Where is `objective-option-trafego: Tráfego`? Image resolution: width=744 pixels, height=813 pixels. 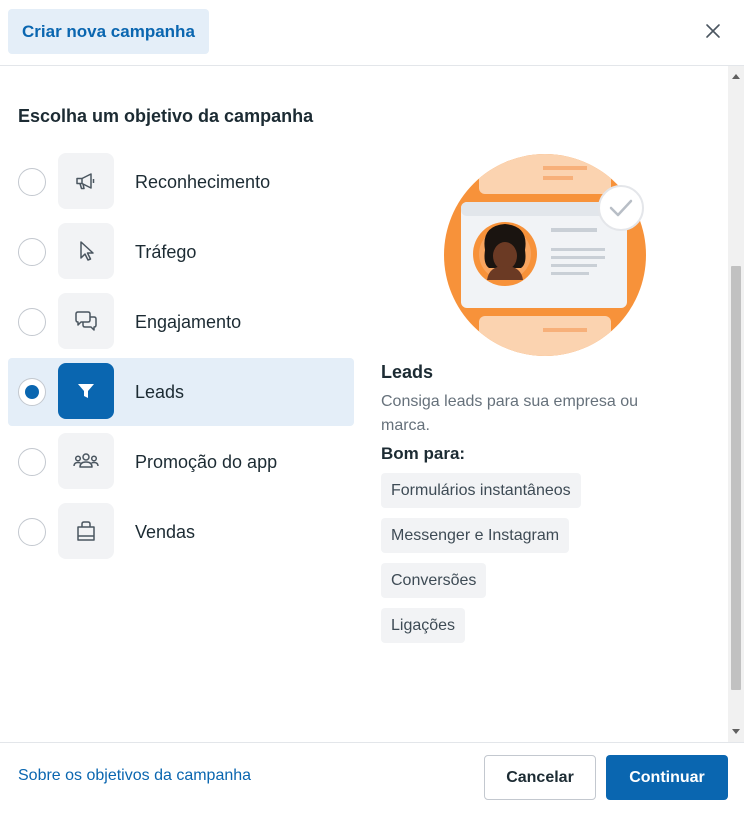
objective-option-trafego: Tráfego is located at coordinates (181, 252).